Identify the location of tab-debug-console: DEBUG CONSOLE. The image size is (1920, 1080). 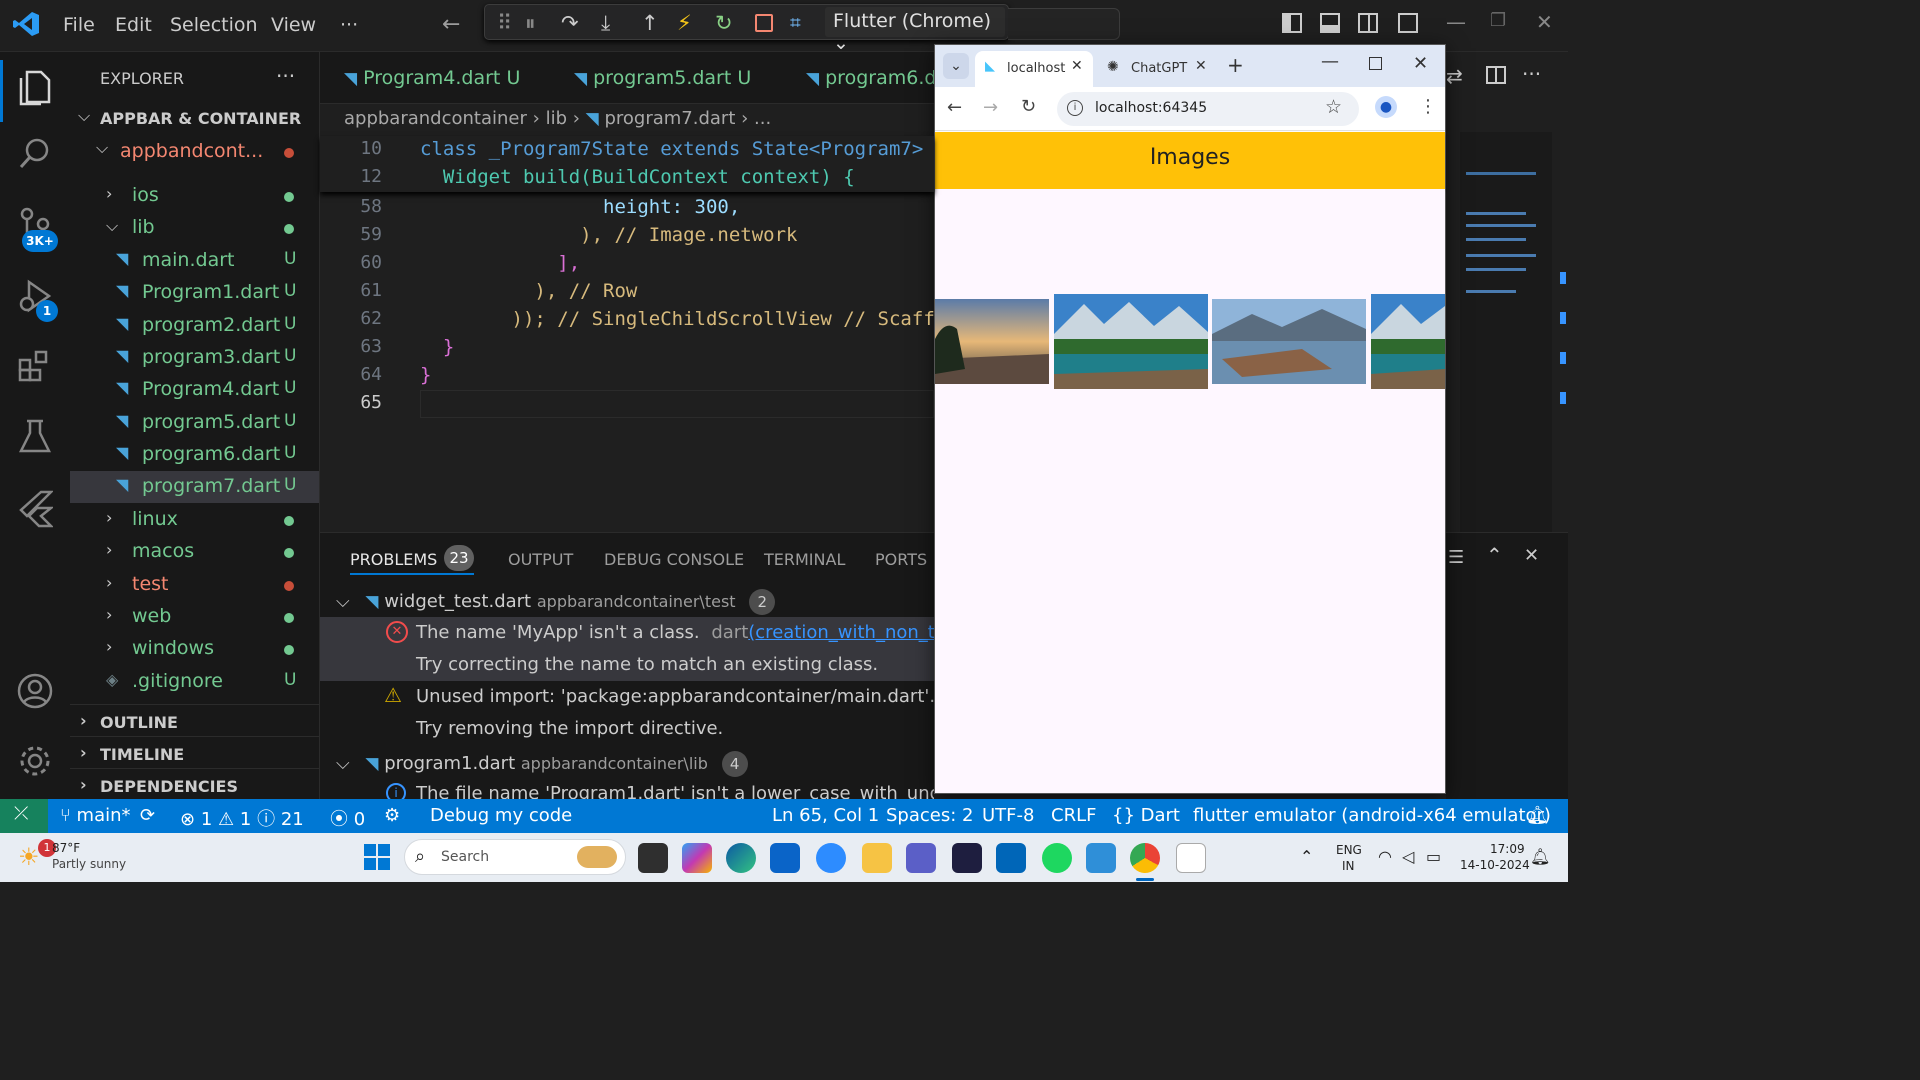
(674, 559).